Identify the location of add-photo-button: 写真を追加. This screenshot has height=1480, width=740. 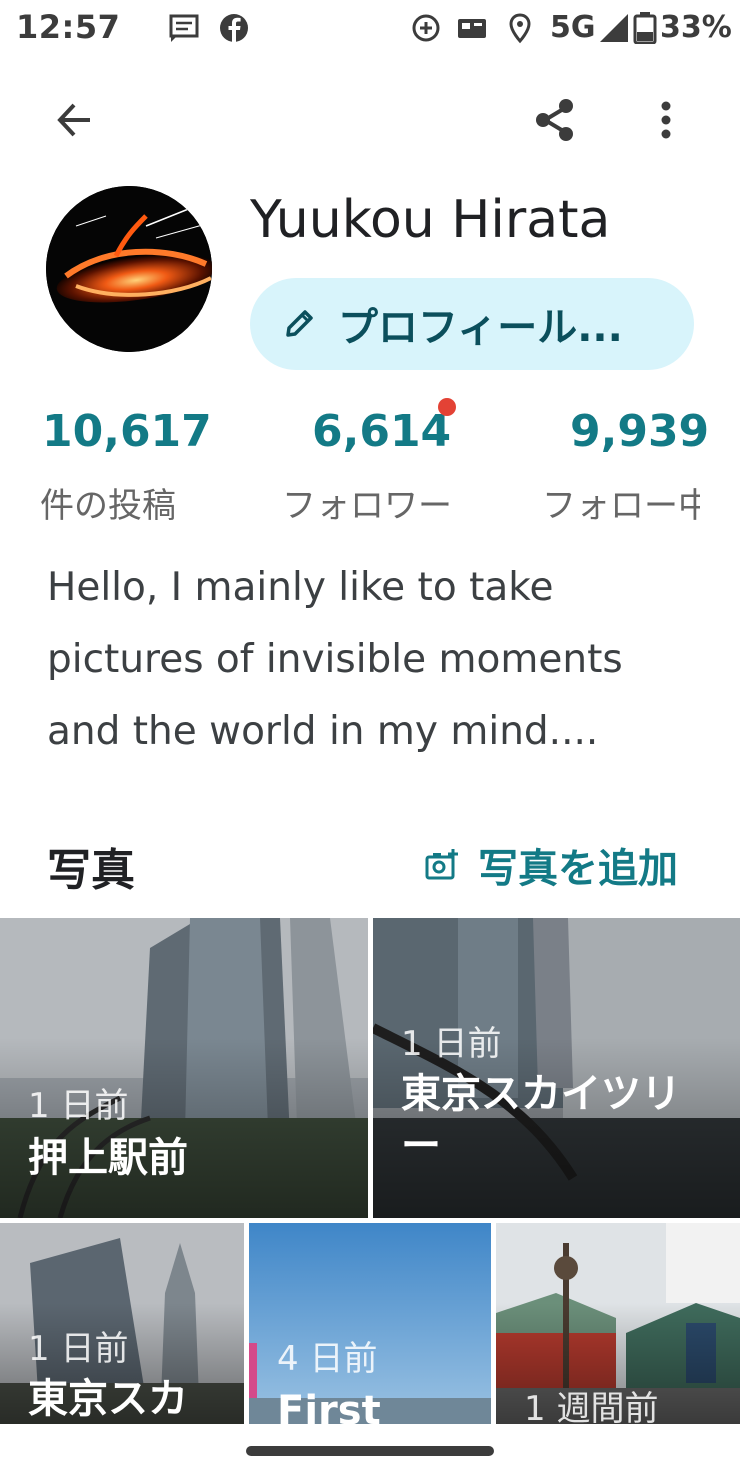
(551, 865).